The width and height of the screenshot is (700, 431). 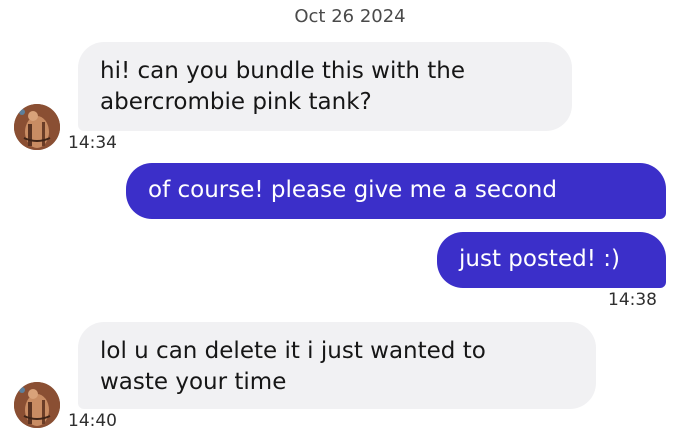 I want to click on message-line: of course! please give me a second, so click(x=352, y=190).